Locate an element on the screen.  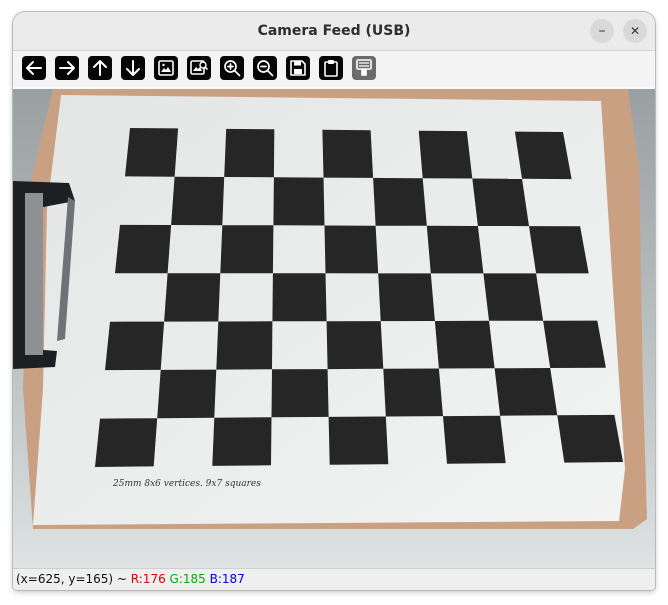
arrow-down-icon is located at coordinates (133, 68).